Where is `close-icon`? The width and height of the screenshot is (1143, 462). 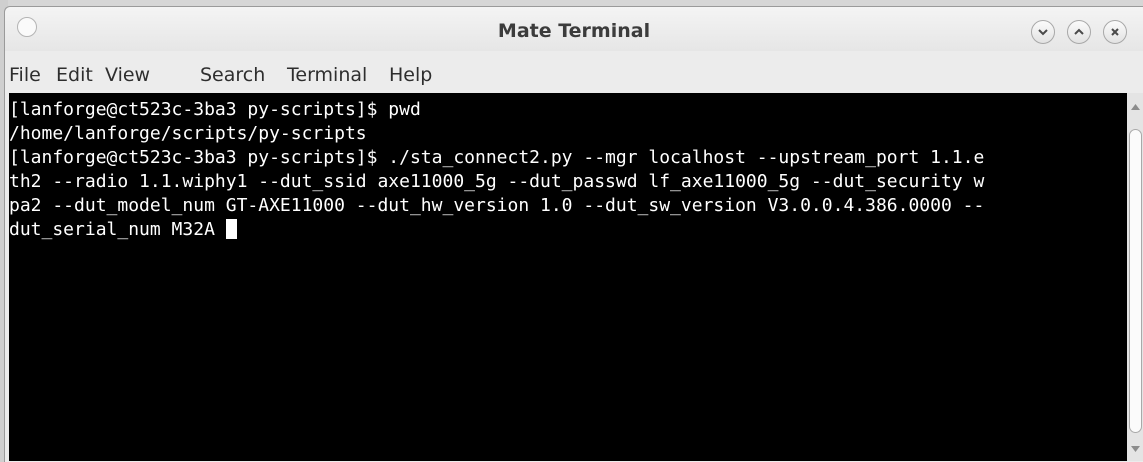 close-icon is located at coordinates (1115, 32).